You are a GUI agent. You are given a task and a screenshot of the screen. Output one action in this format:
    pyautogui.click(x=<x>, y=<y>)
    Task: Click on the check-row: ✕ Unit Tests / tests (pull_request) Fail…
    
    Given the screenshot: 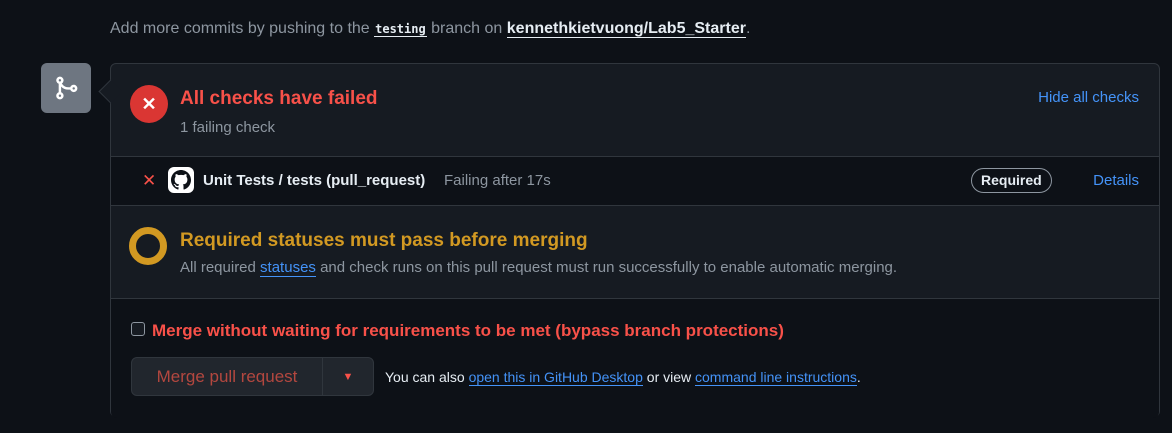 What is the action you would take?
    pyautogui.click(x=635, y=181)
    